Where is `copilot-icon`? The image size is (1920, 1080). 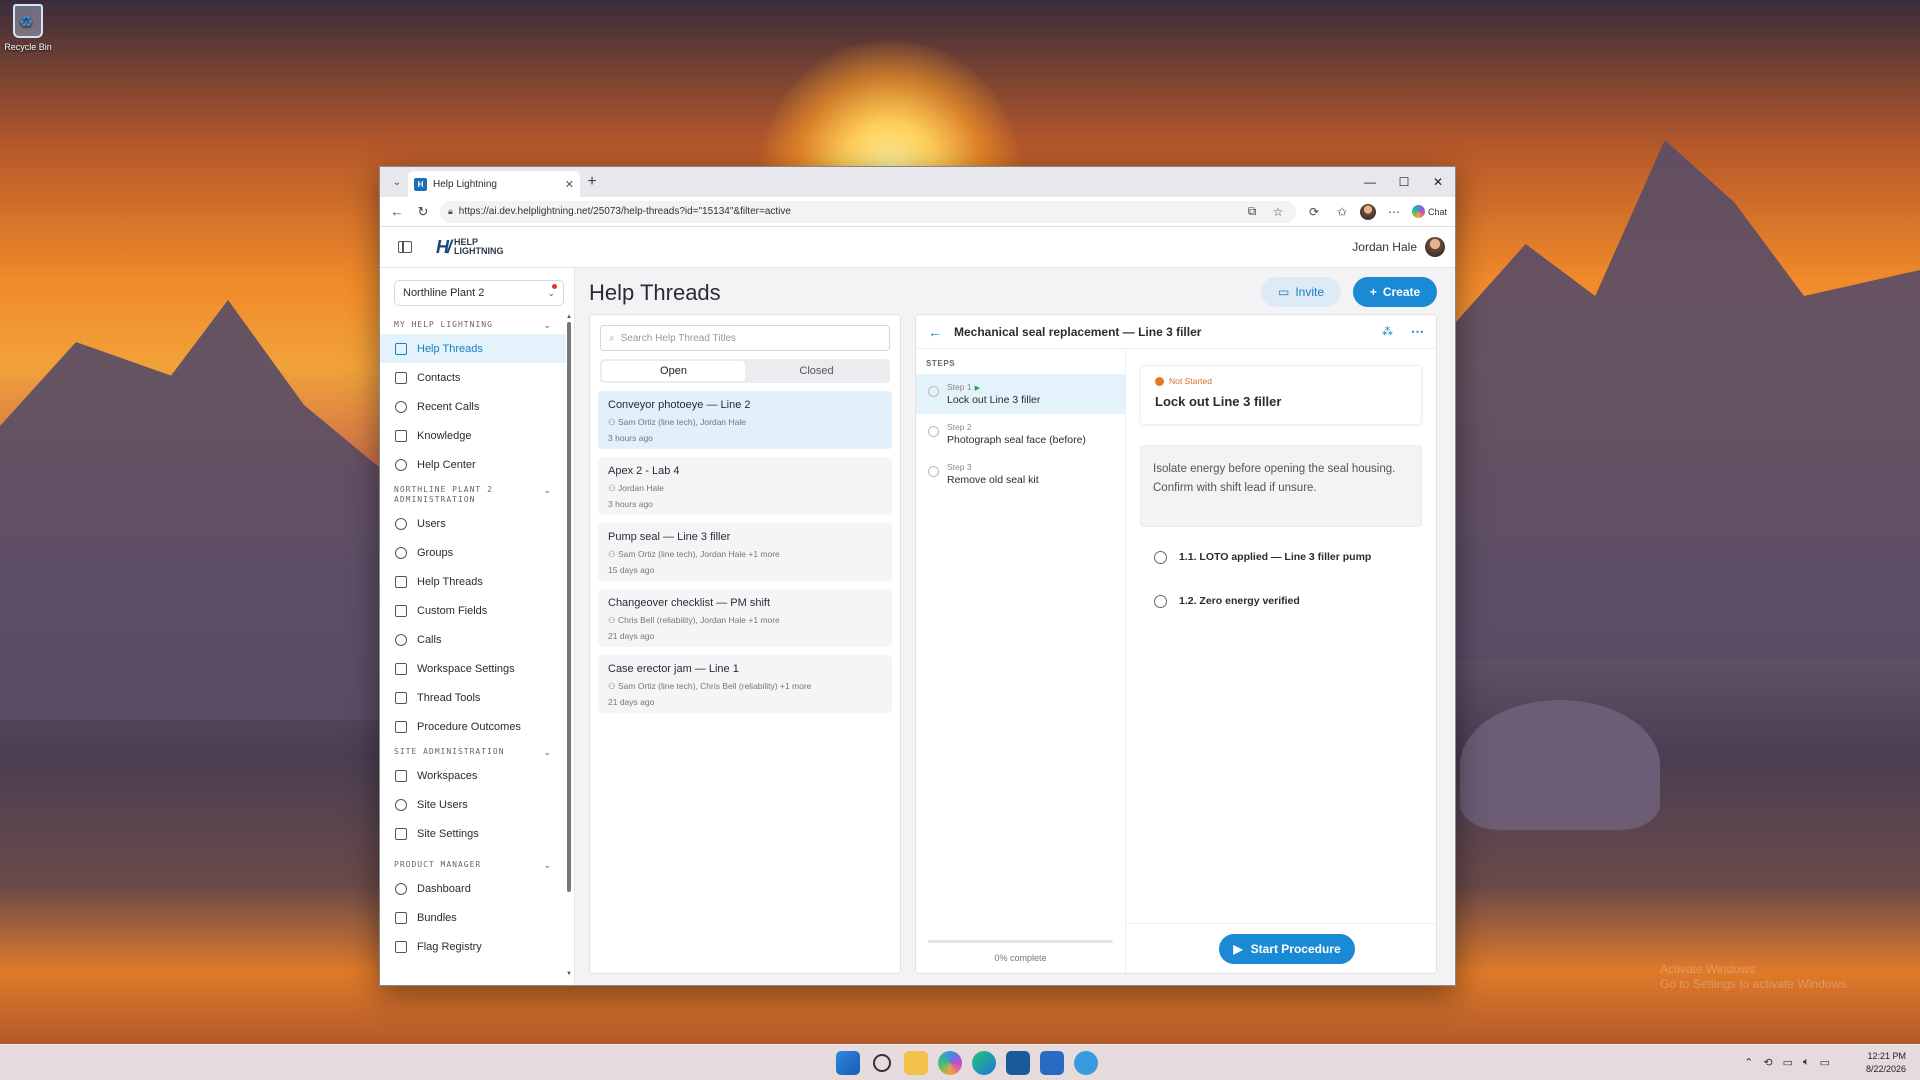 copilot-icon is located at coordinates (950, 1063).